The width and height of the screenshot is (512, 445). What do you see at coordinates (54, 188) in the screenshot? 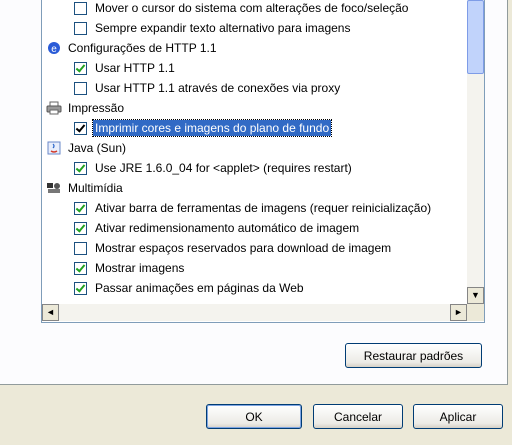
I see `multimedia-icon` at bounding box center [54, 188].